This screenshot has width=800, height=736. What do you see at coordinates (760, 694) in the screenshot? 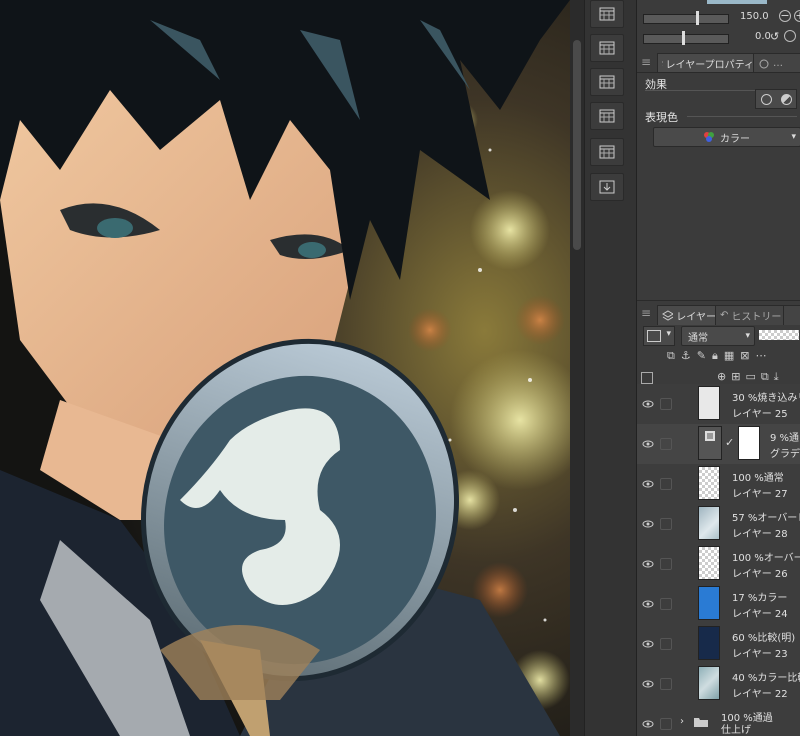
I see `layer-name-label: レイヤー 22` at bounding box center [760, 694].